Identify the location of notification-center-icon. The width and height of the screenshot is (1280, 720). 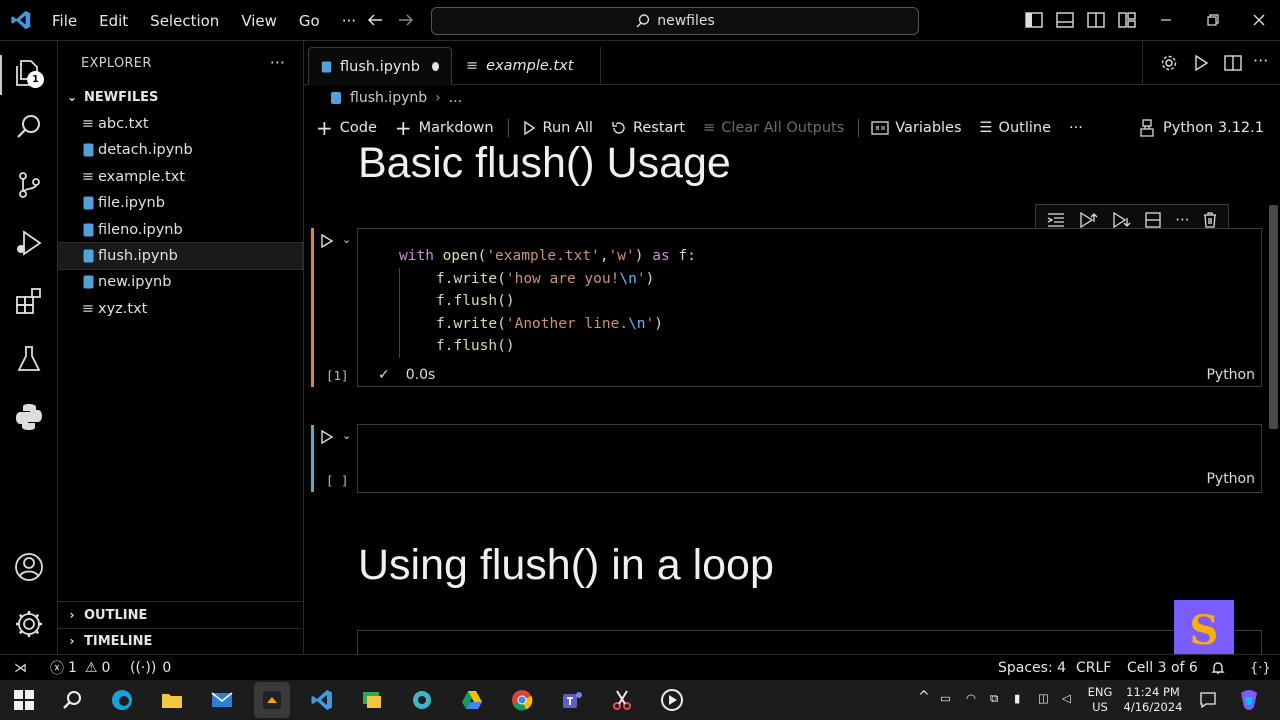
(1208, 700).